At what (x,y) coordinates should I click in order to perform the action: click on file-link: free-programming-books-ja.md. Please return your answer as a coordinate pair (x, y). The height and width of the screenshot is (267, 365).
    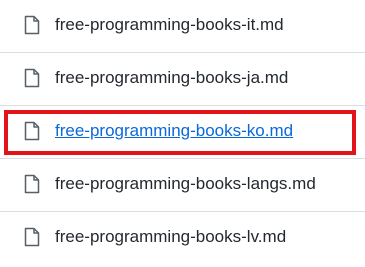
    Looking at the image, I should click on (171, 78).